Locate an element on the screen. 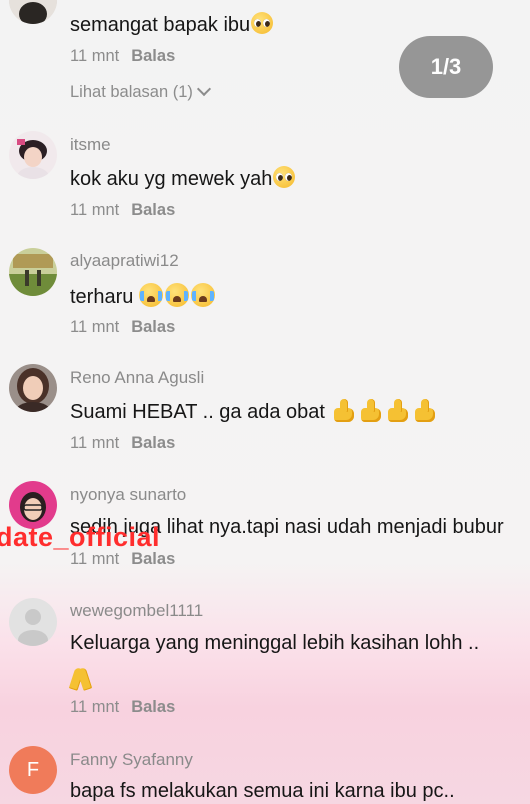  avatar: F is located at coordinates (33, 770).